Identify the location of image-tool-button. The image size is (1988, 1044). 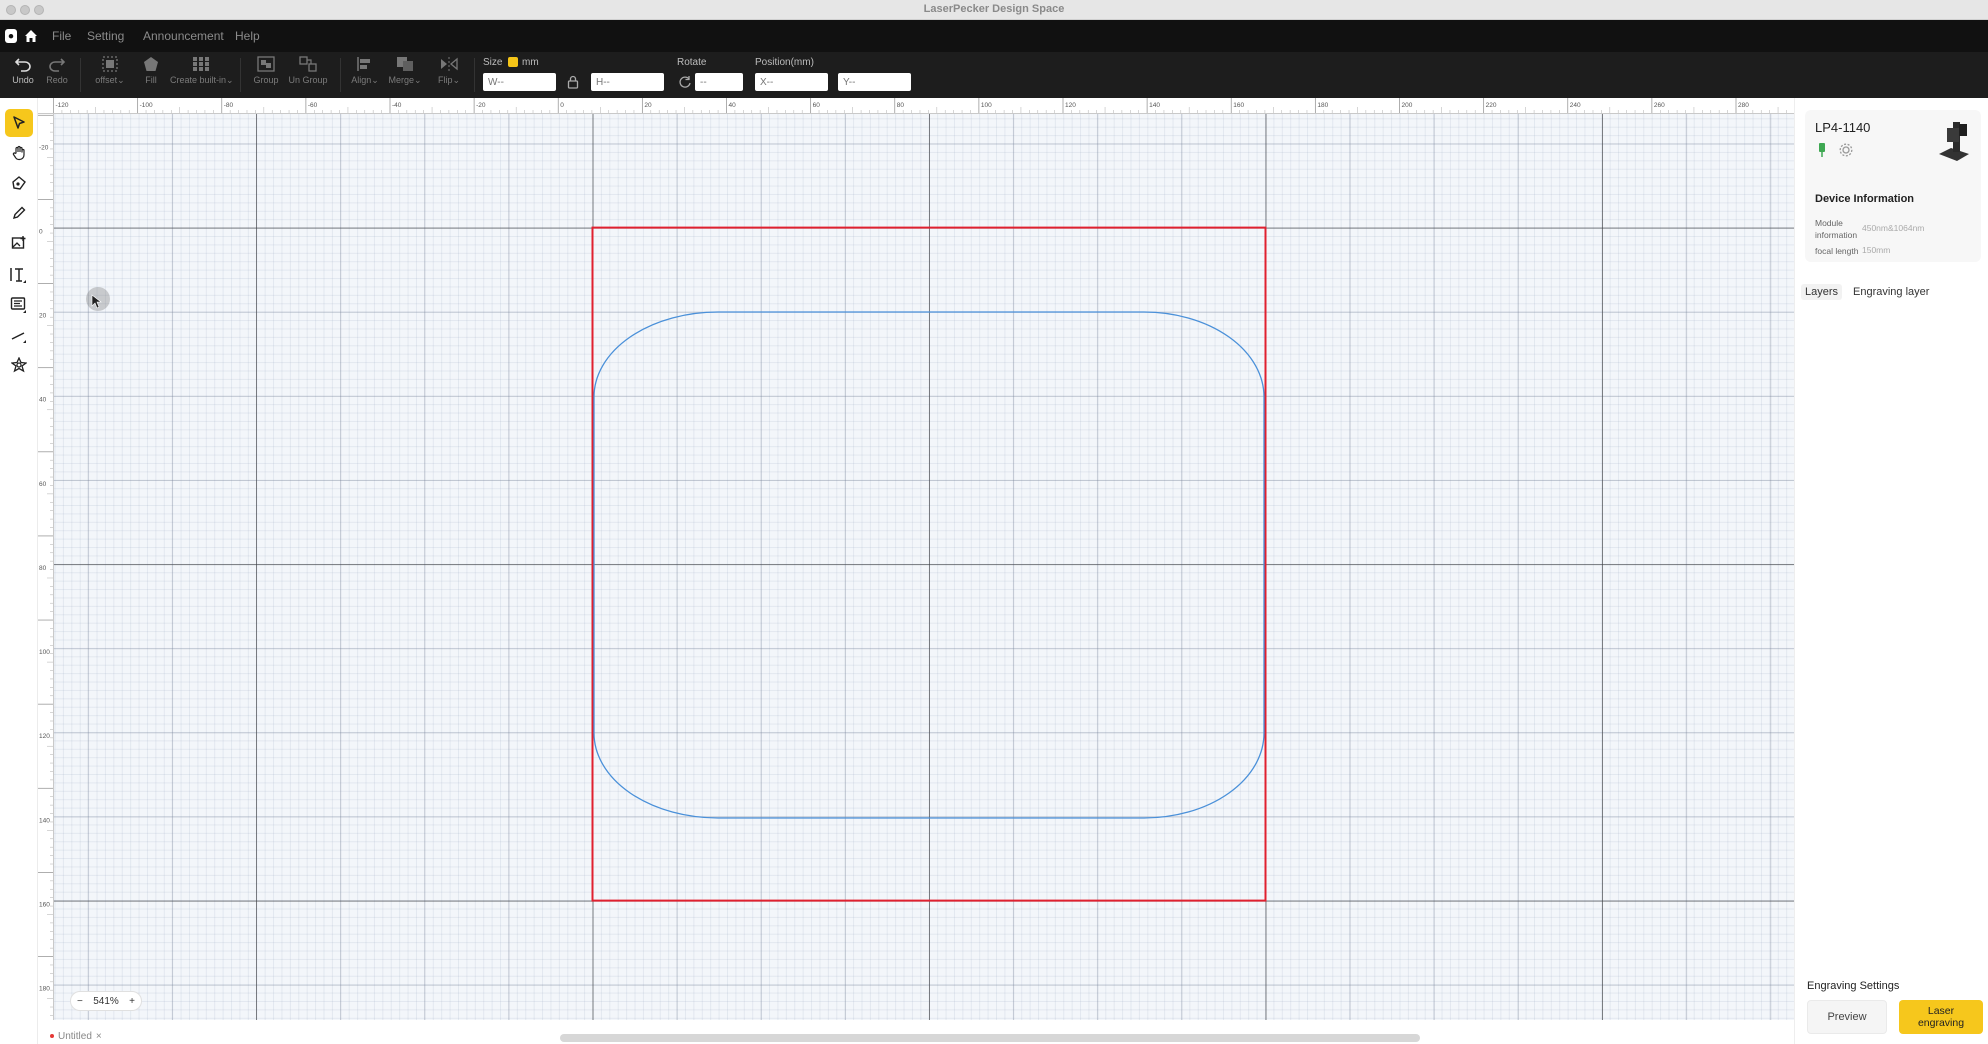
(19, 243).